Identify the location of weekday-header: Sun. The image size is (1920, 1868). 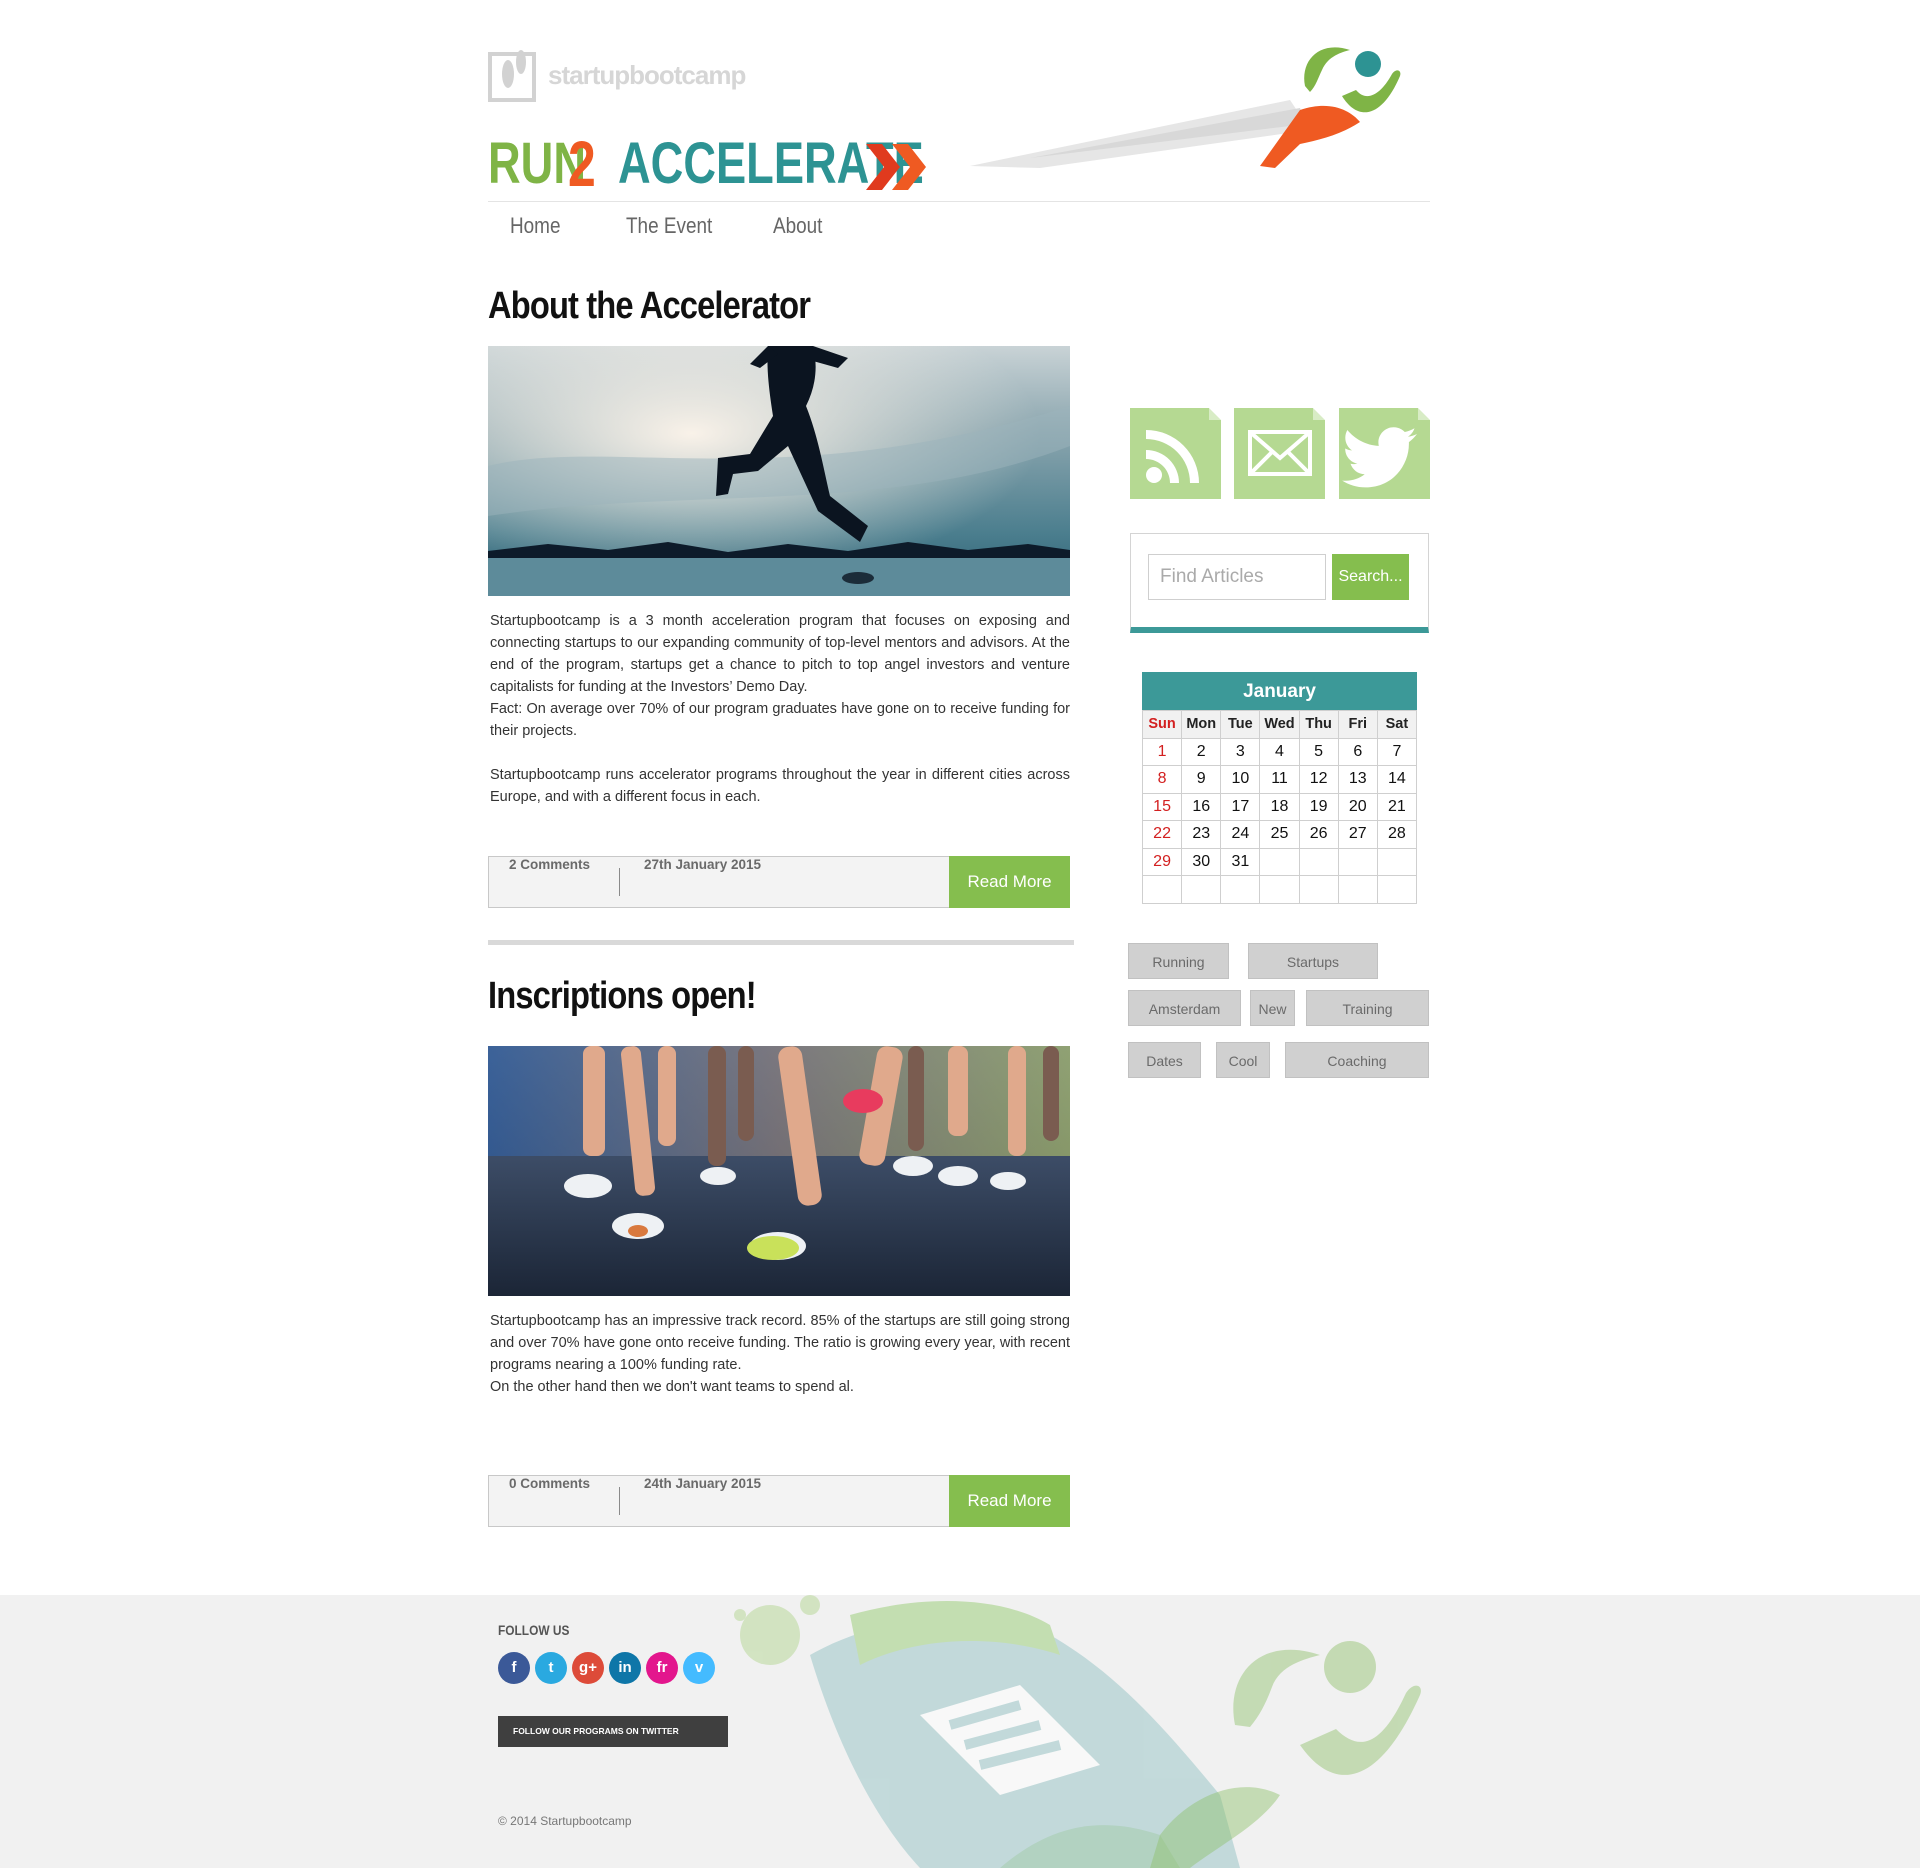
(1162, 724).